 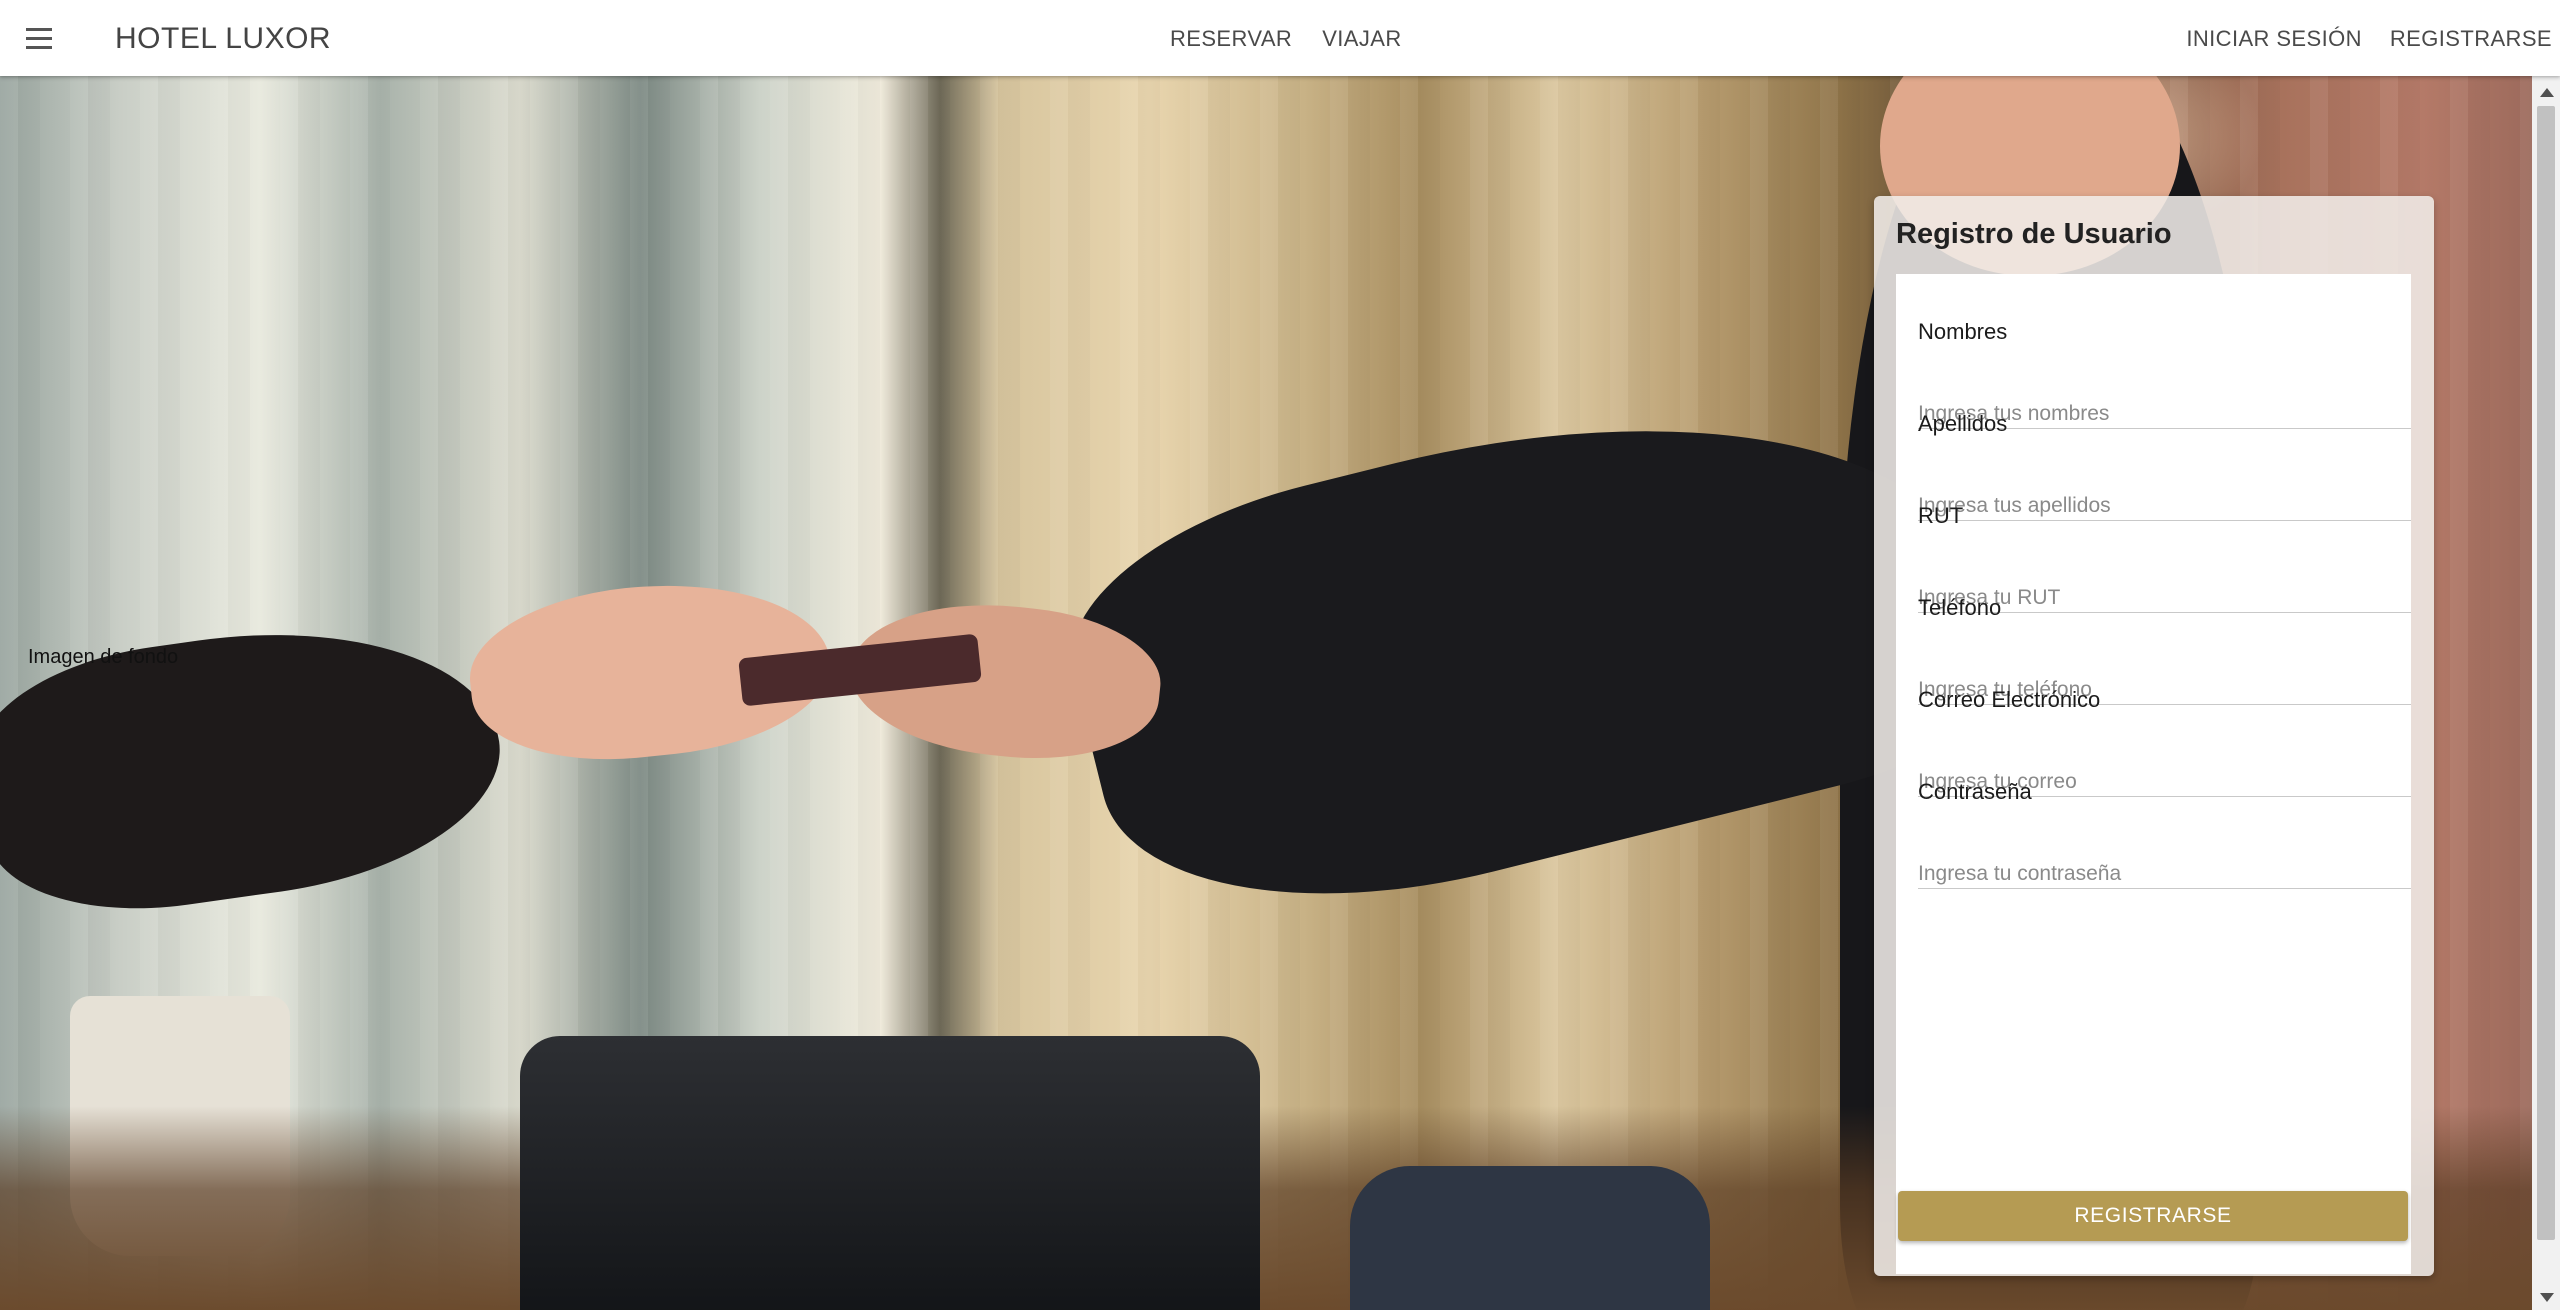 I want to click on scroll-down-arrow-icon, so click(x=2547, y=1297).